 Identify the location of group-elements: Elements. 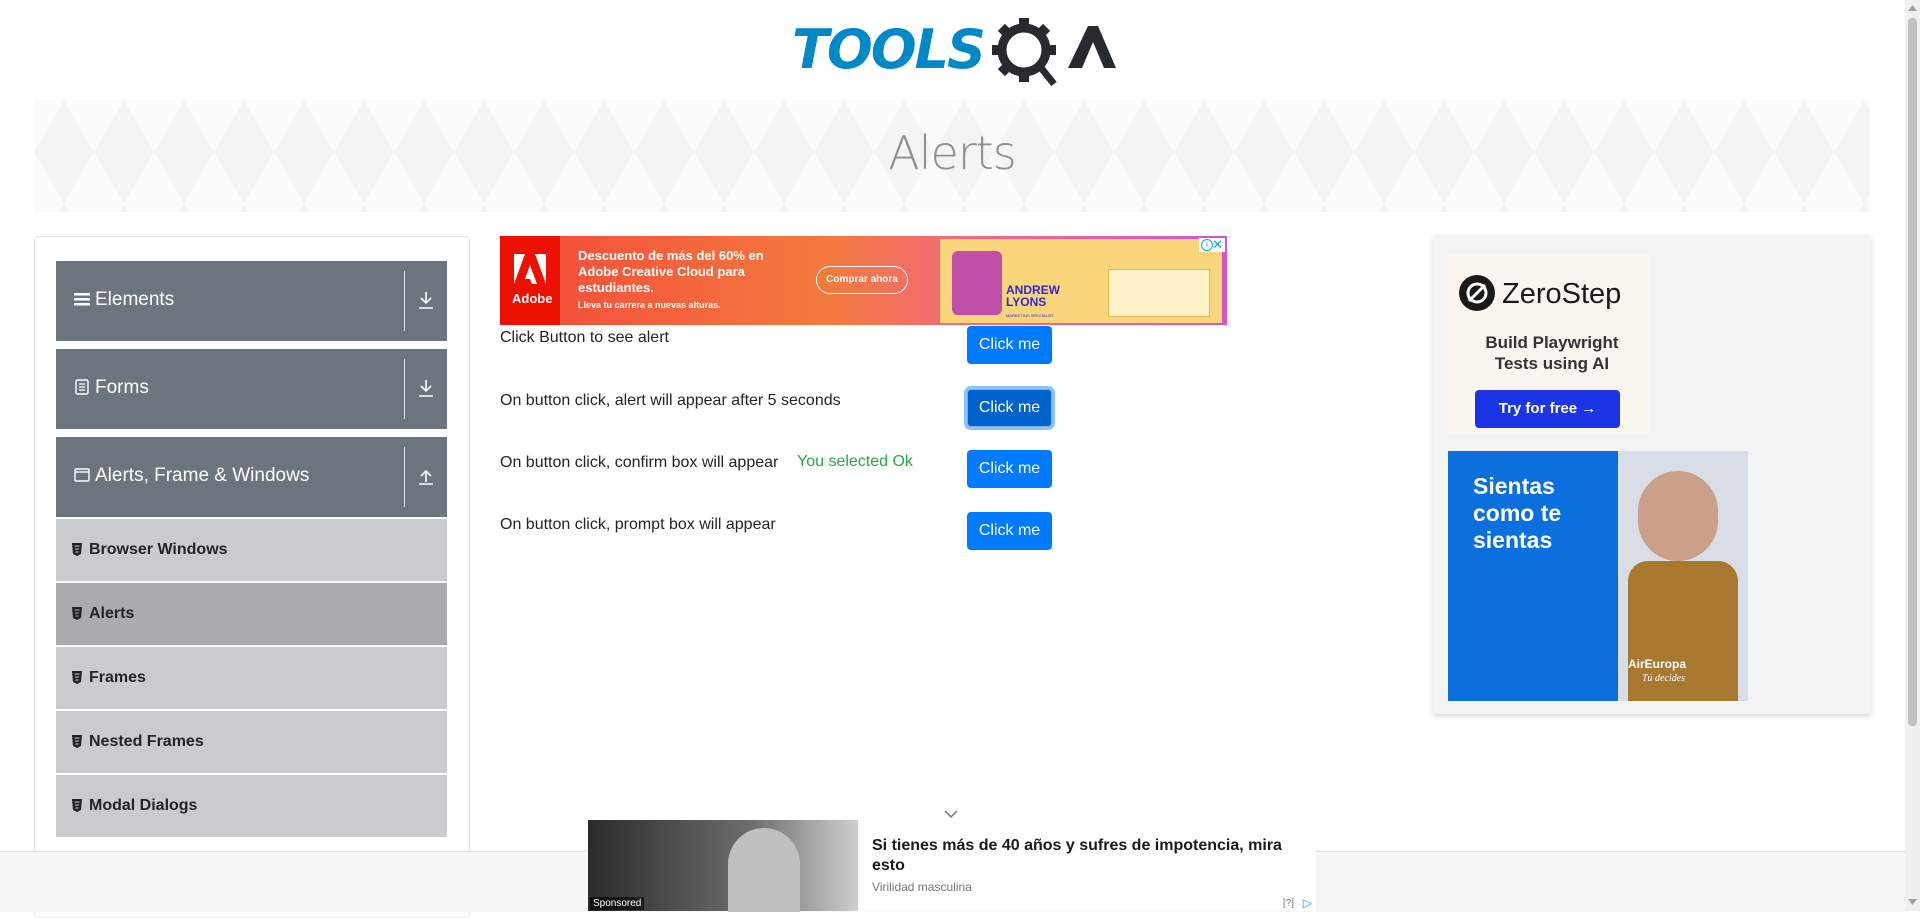
(251, 301).